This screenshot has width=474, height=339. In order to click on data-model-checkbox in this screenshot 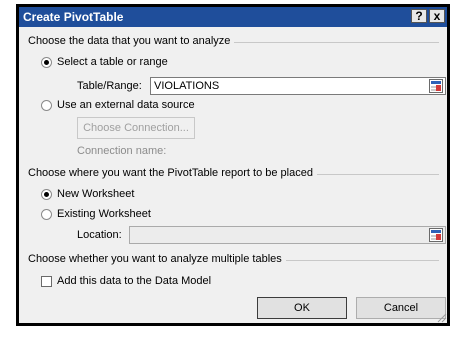, I will do `click(46, 281)`.